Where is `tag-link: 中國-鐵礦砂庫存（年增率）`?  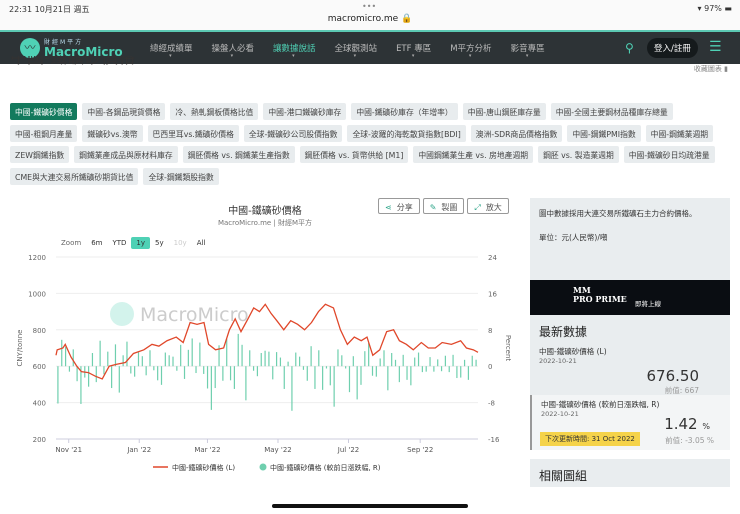 tag-link: 中國-鐵礦砂庫存（年增率） is located at coordinates (404, 111).